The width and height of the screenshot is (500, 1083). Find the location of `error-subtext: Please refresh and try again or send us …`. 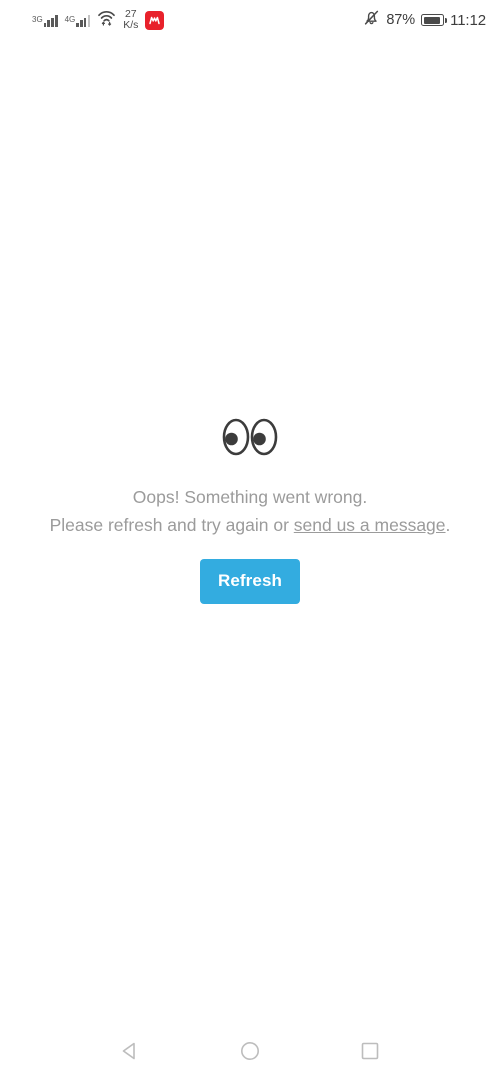

error-subtext: Please refresh and try again or send us … is located at coordinates (250, 525).